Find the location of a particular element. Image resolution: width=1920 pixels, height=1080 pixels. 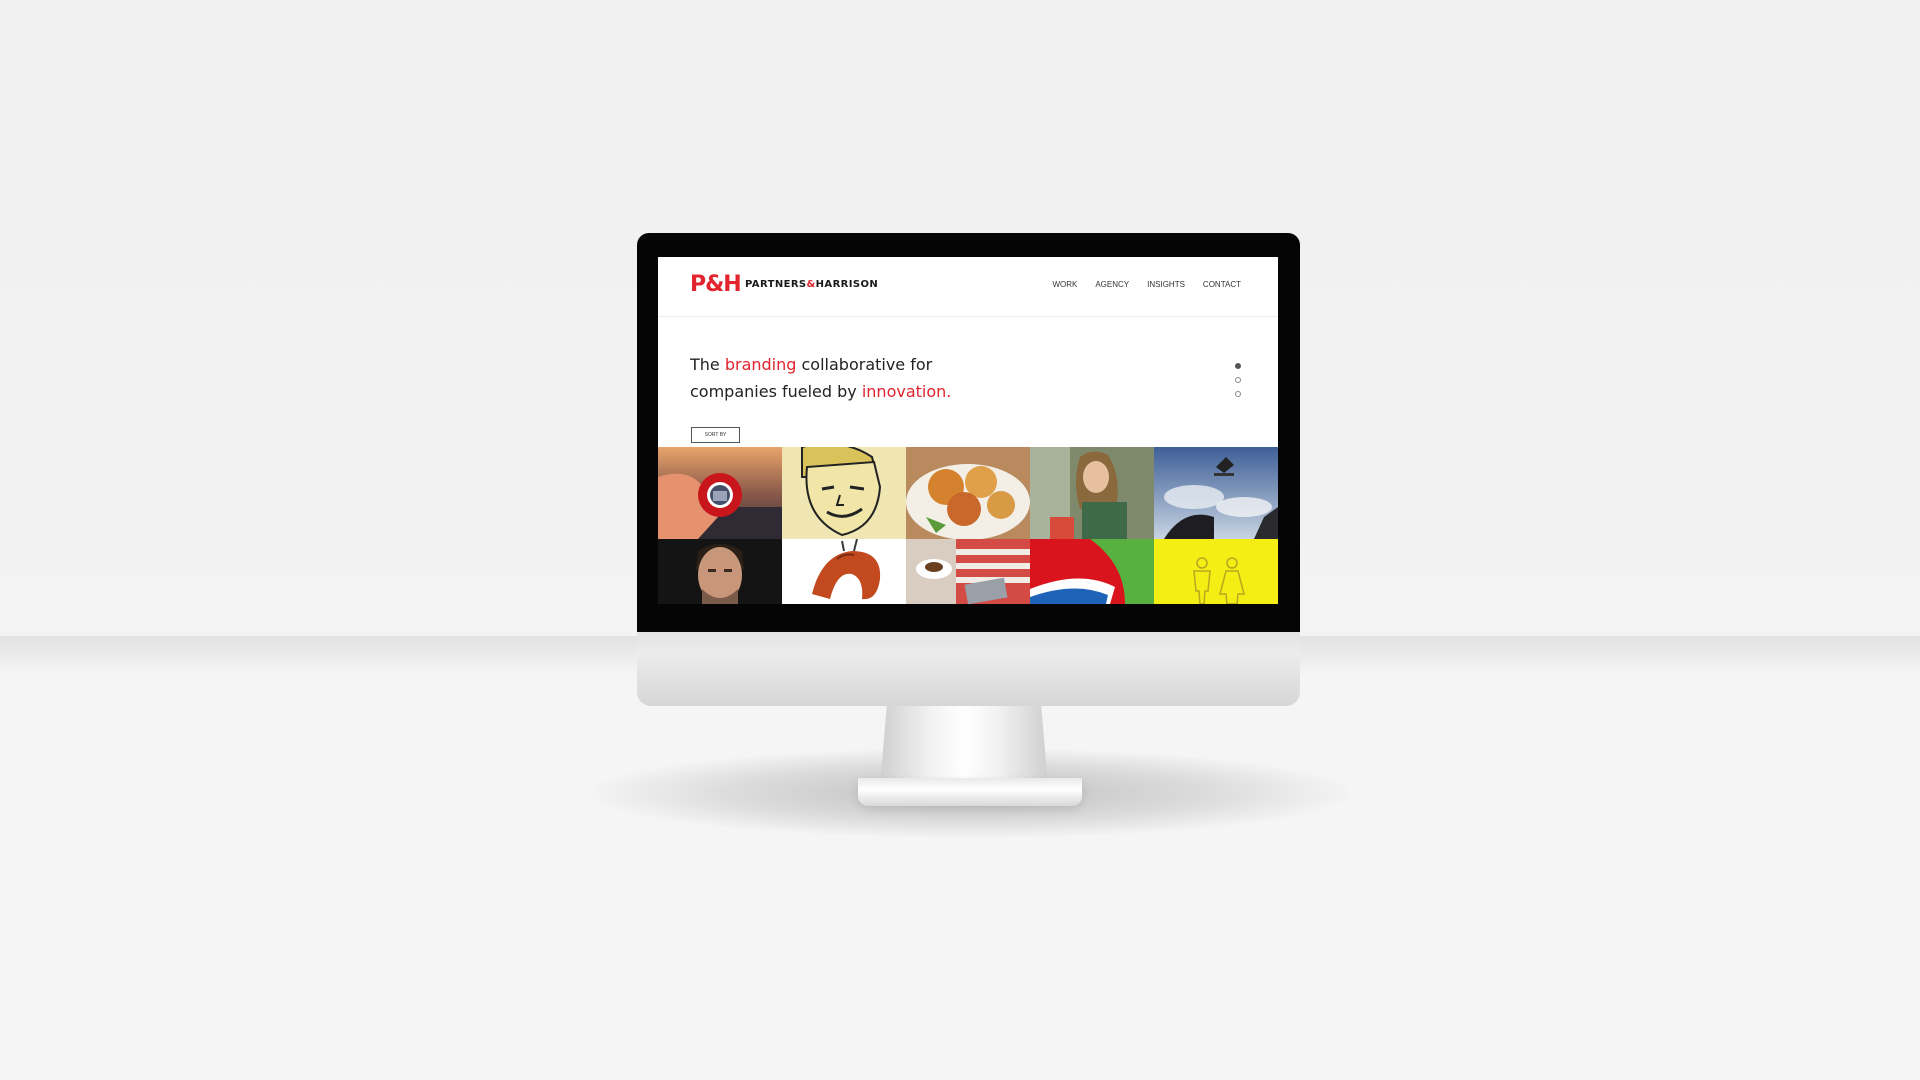

color-swoosh-icon is located at coordinates (1092, 571).